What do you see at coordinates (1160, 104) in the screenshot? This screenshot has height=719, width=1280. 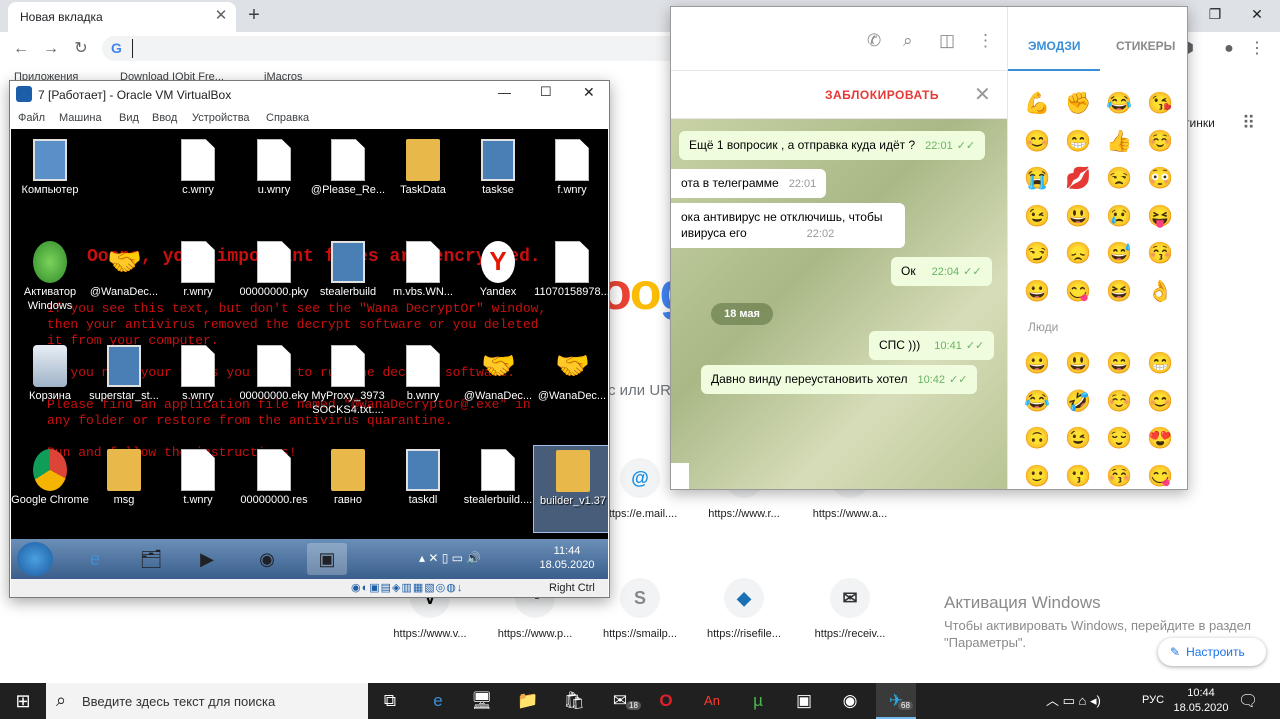 I see `emoji-item: 😘` at bounding box center [1160, 104].